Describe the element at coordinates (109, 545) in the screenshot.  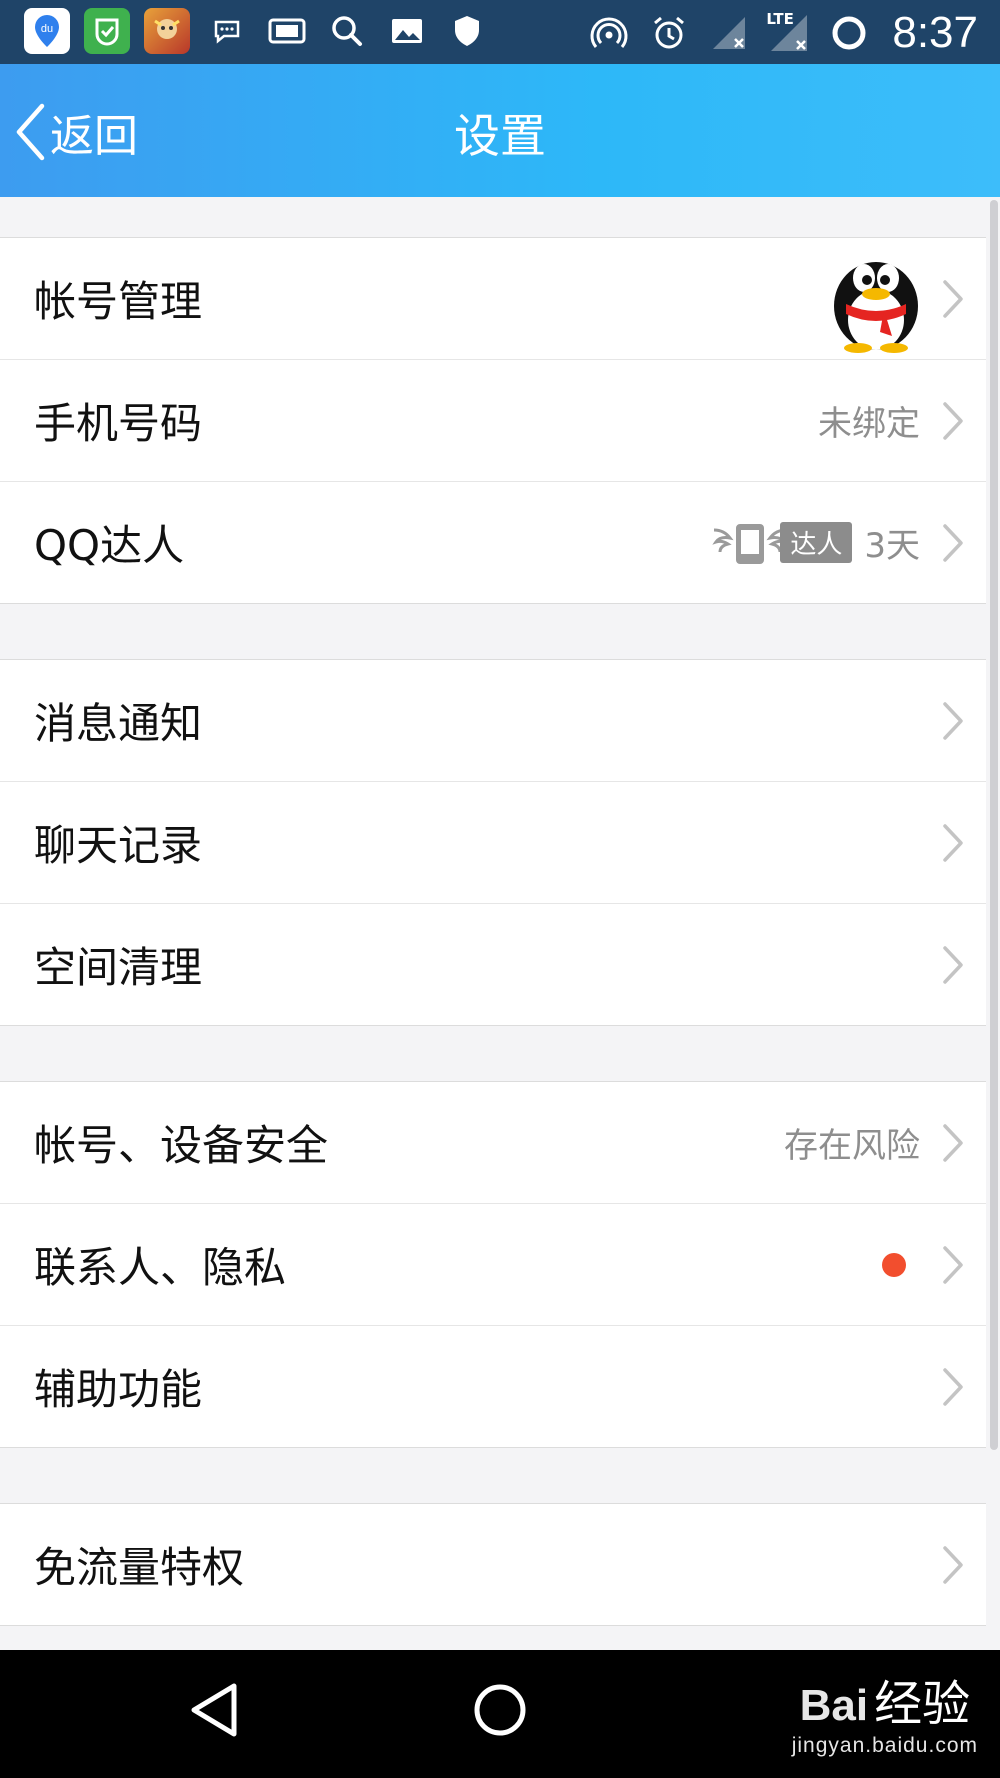
I see `row-label: QQ达人` at that location.